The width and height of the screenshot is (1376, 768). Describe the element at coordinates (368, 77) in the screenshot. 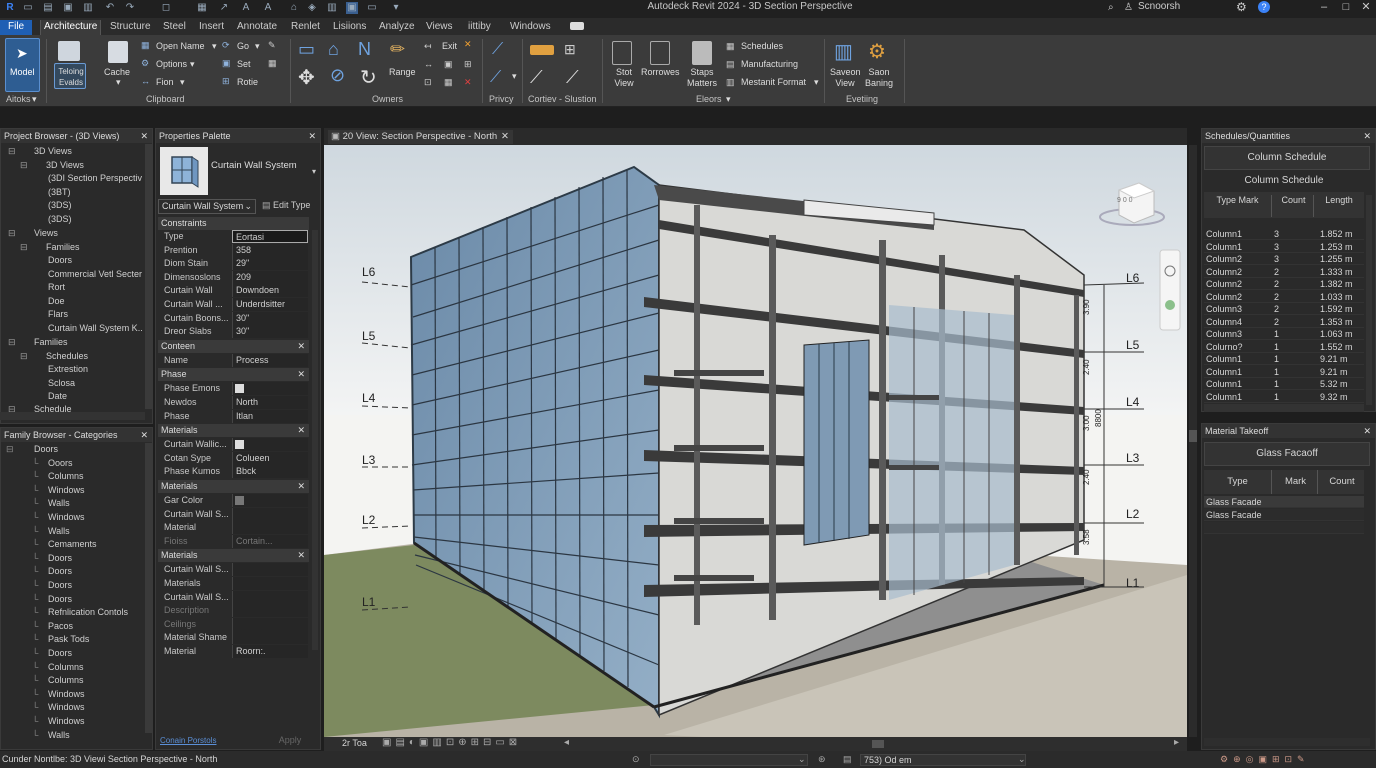

I see `rotate-icon: ↻` at that location.